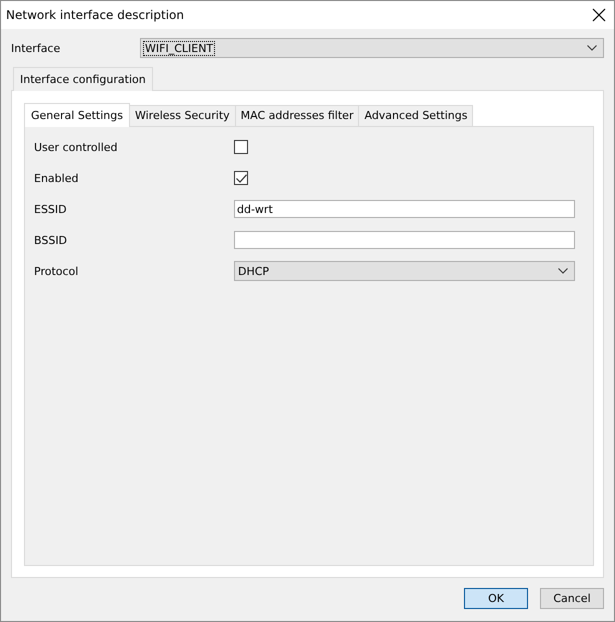  What do you see at coordinates (182, 115) in the screenshot?
I see `tab: Wireless Security` at bounding box center [182, 115].